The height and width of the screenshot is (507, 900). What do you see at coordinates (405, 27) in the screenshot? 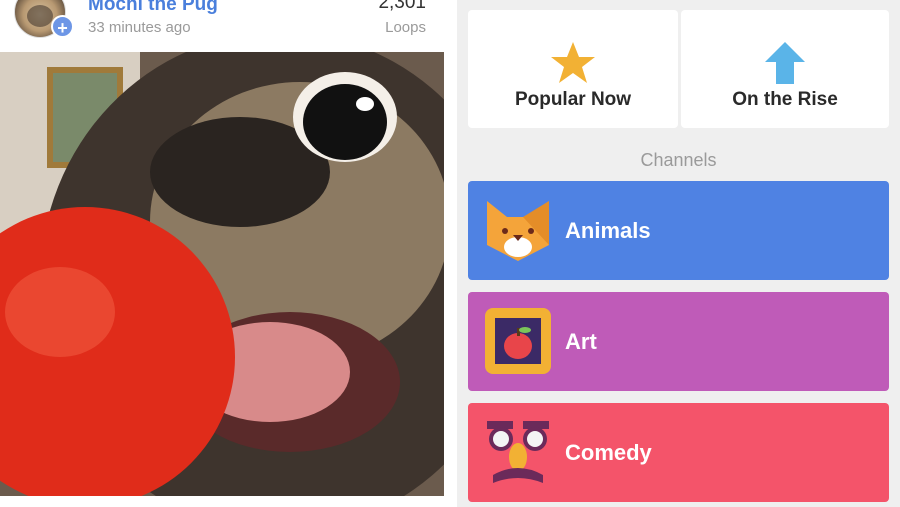
I see `loops-label: Loops` at bounding box center [405, 27].